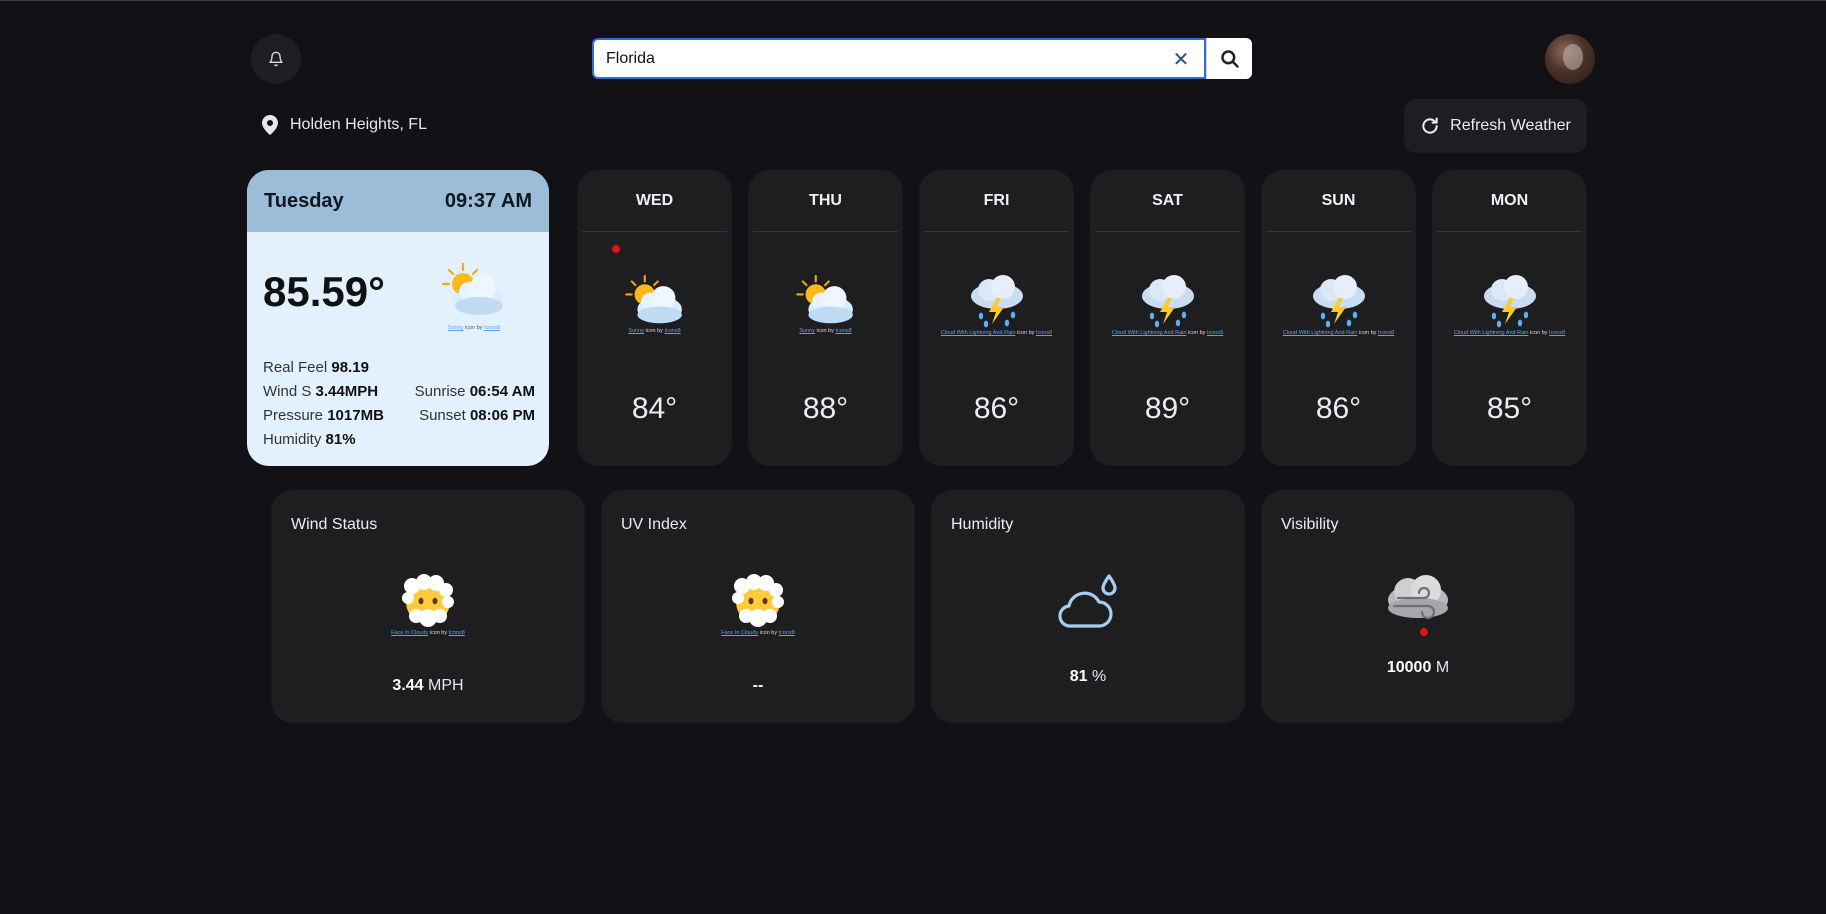 This screenshot has height=914, width=1826. I want to click on humidity-title: Humidity, so click(982, 524).